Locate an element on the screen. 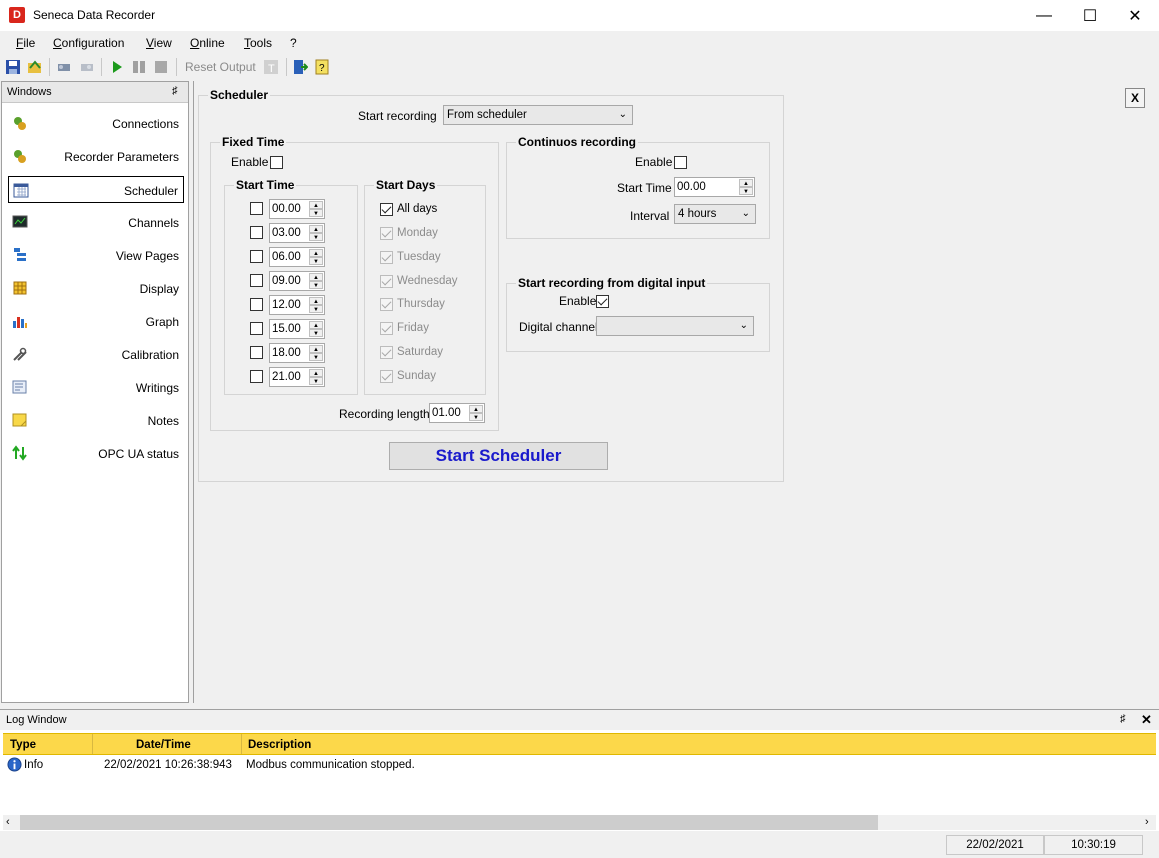 This screenshot has width=1159, height=858. stop-icon is located at coordinates (161, 67).